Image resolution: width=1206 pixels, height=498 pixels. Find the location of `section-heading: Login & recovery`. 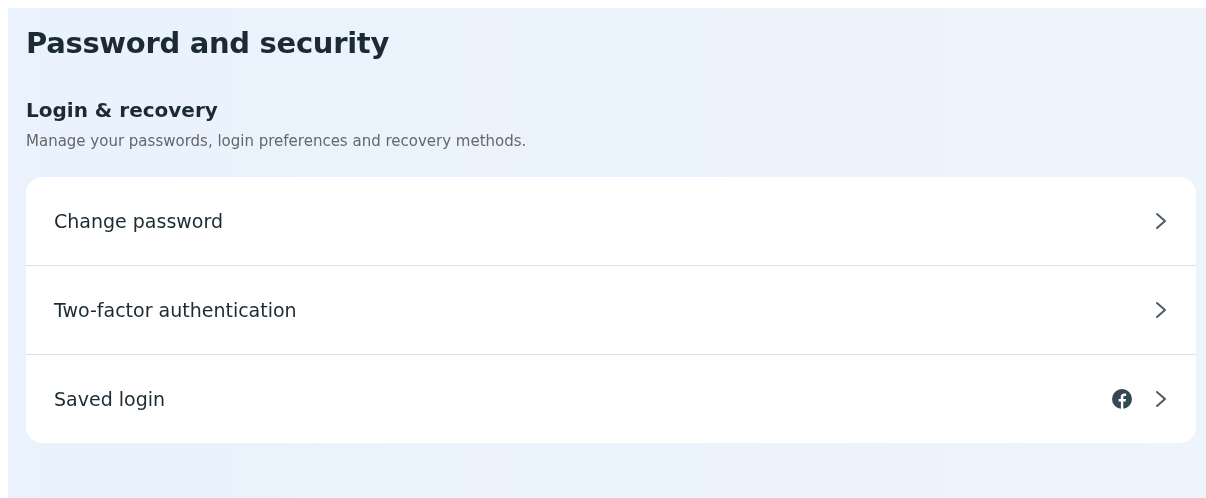

section-heading: Login & recovery is located at coordinates (122, 110).